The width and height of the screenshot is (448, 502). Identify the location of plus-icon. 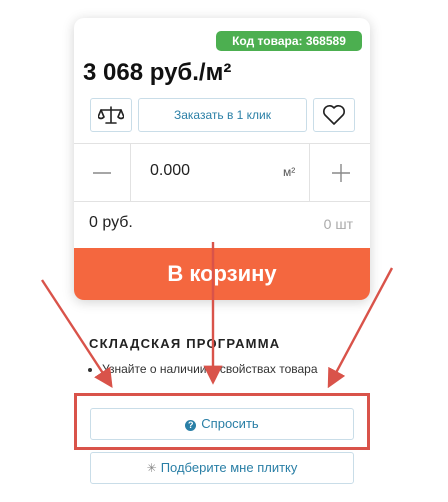
(340, 172).